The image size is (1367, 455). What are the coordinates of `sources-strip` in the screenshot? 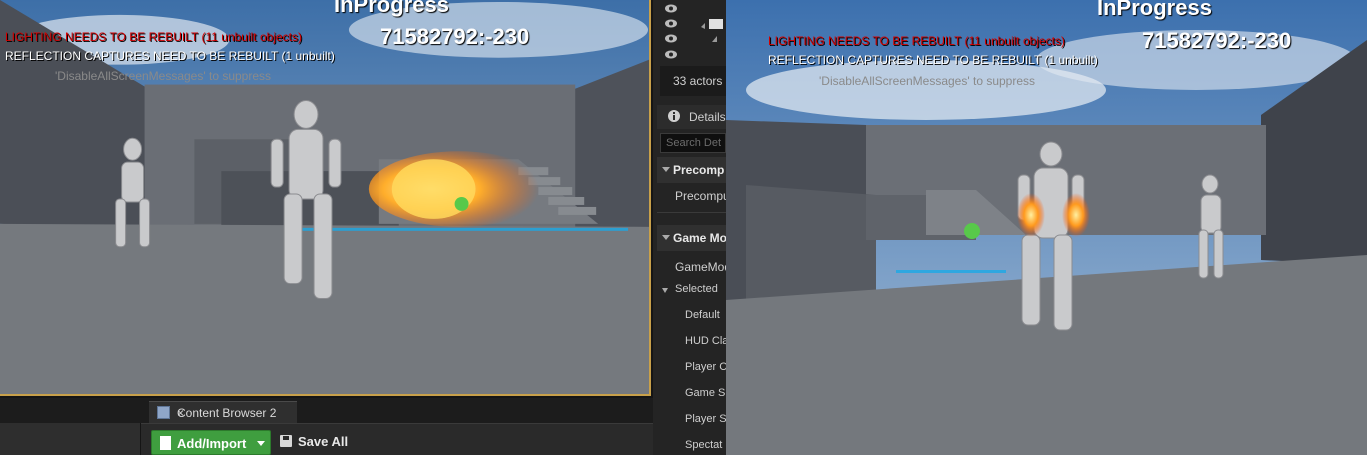 It's located at (70, 439).